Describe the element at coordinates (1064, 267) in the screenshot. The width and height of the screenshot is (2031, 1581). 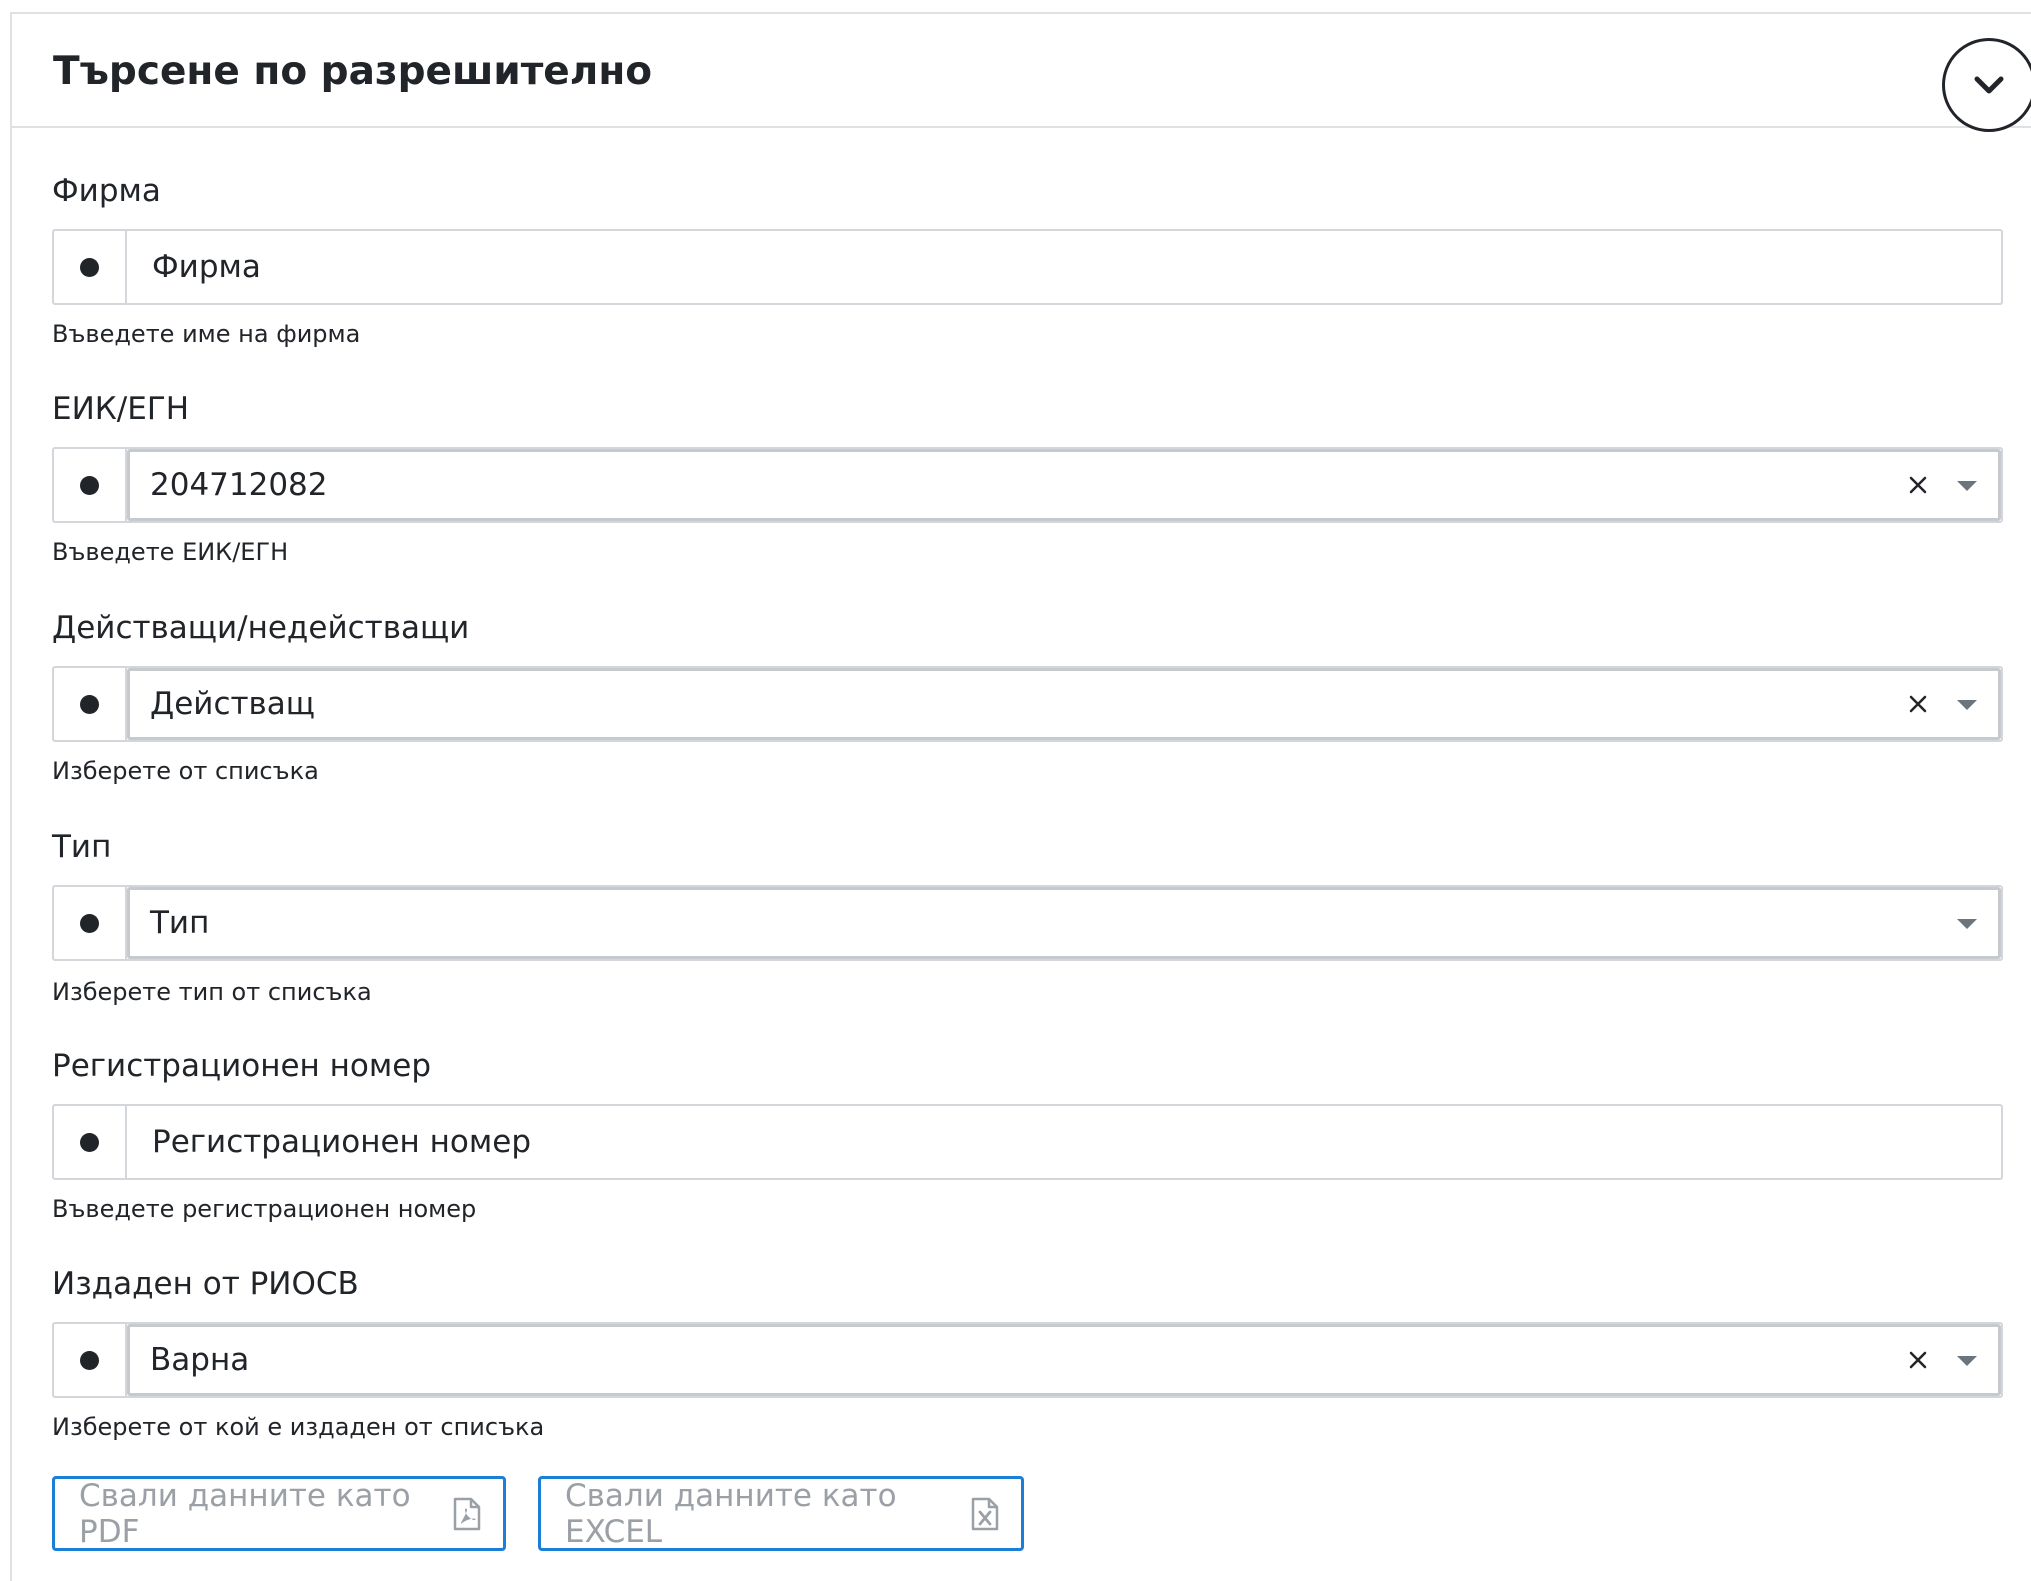
I see `company-input` at that location.